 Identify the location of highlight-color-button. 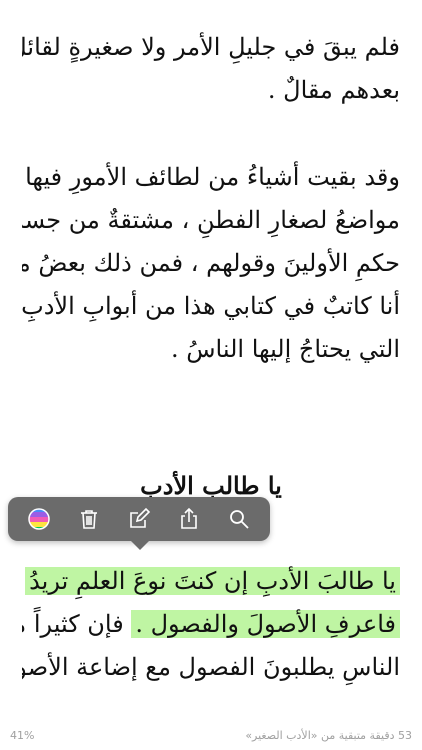
(39, 519).